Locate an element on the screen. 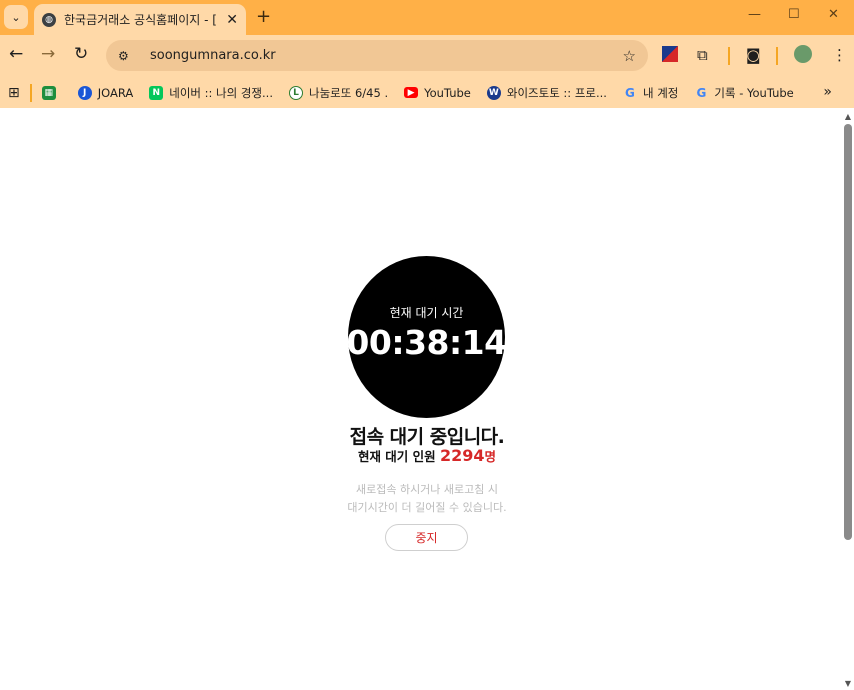  scroll-up-icon: ▲ is located at coordinates (848, 116).